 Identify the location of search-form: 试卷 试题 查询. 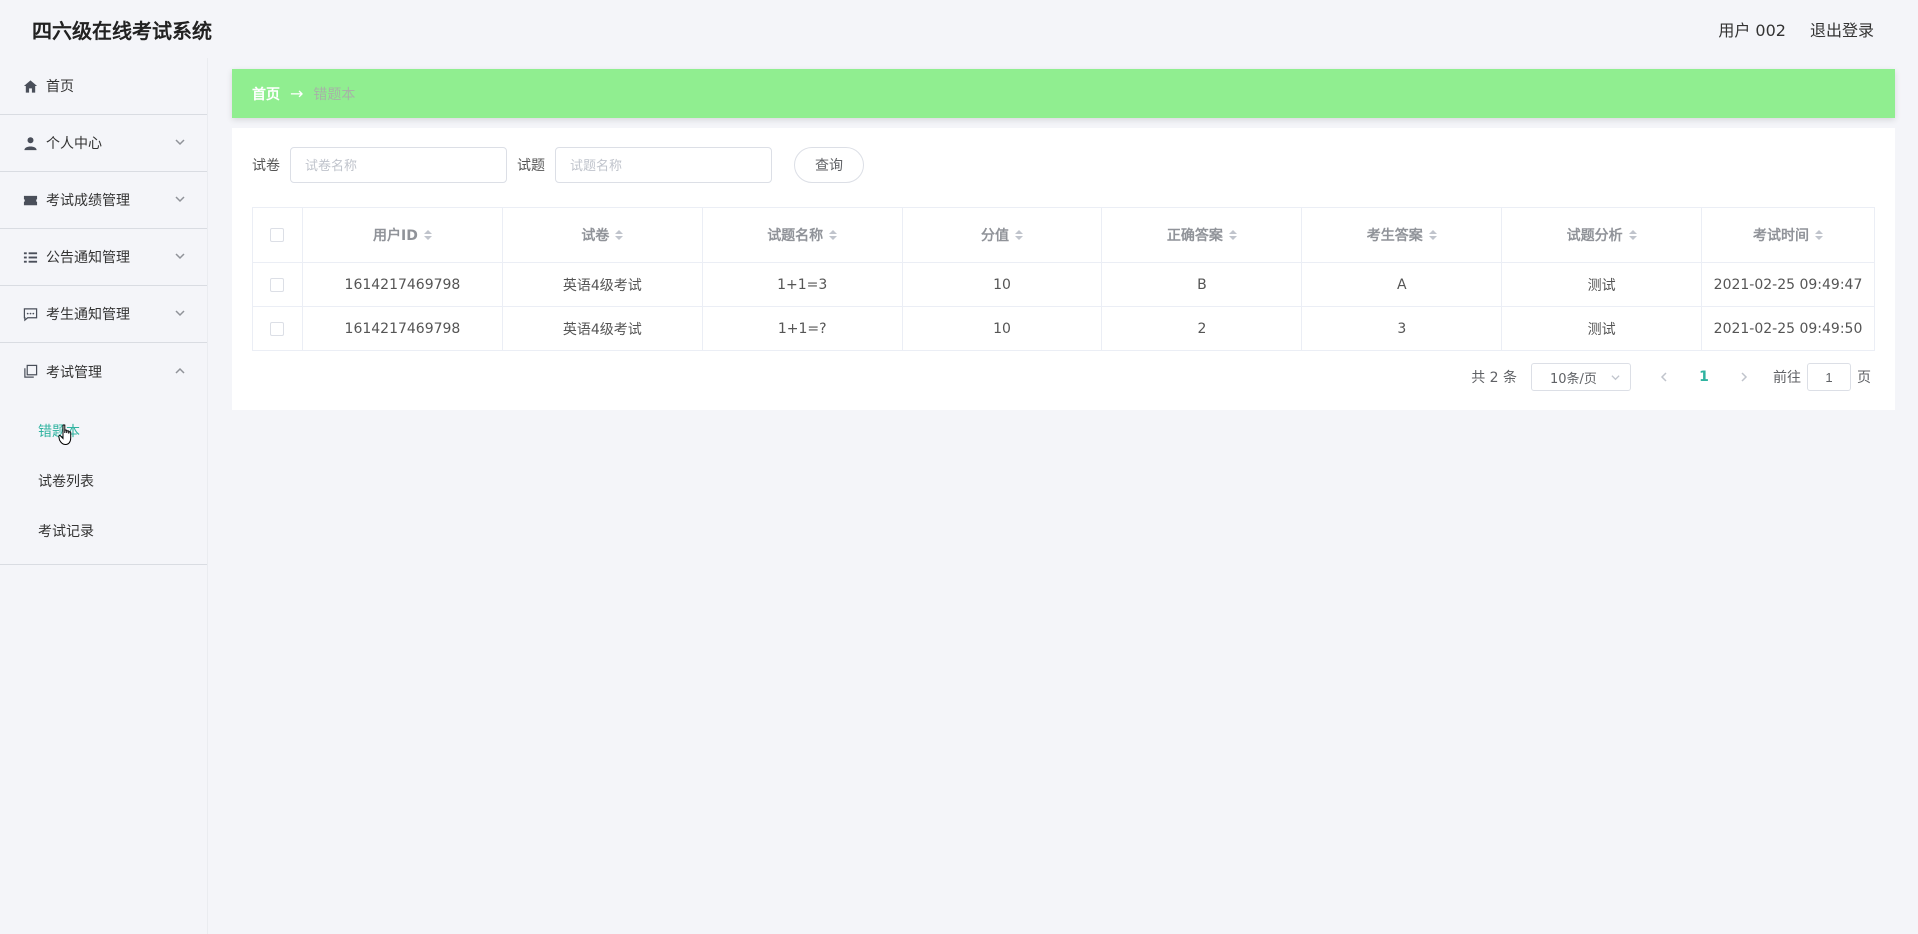
(558, 165).